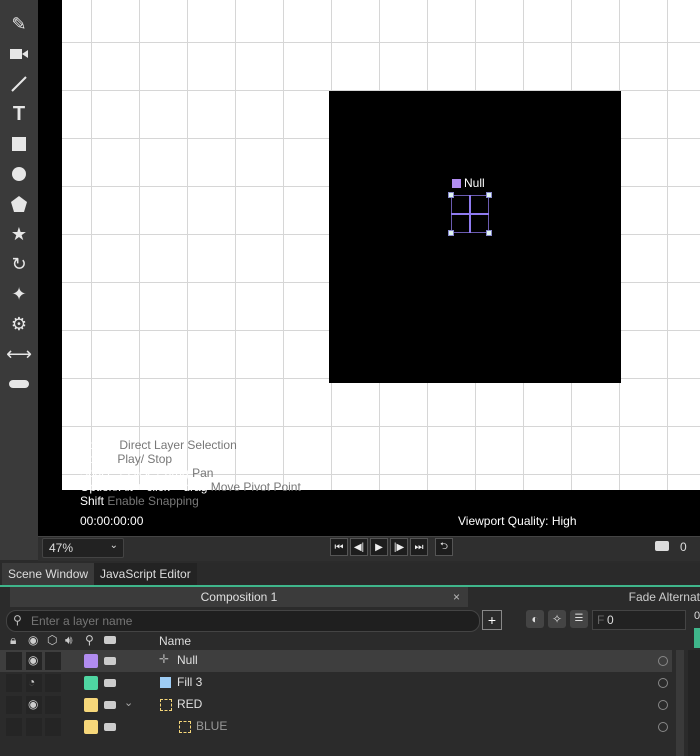 The width and height of the screenshot is (700, 756). What do you see at coordinates (52, 640) in the screenshot?
I see `cube-icon: ⬡` at bounding box center [52, 640].